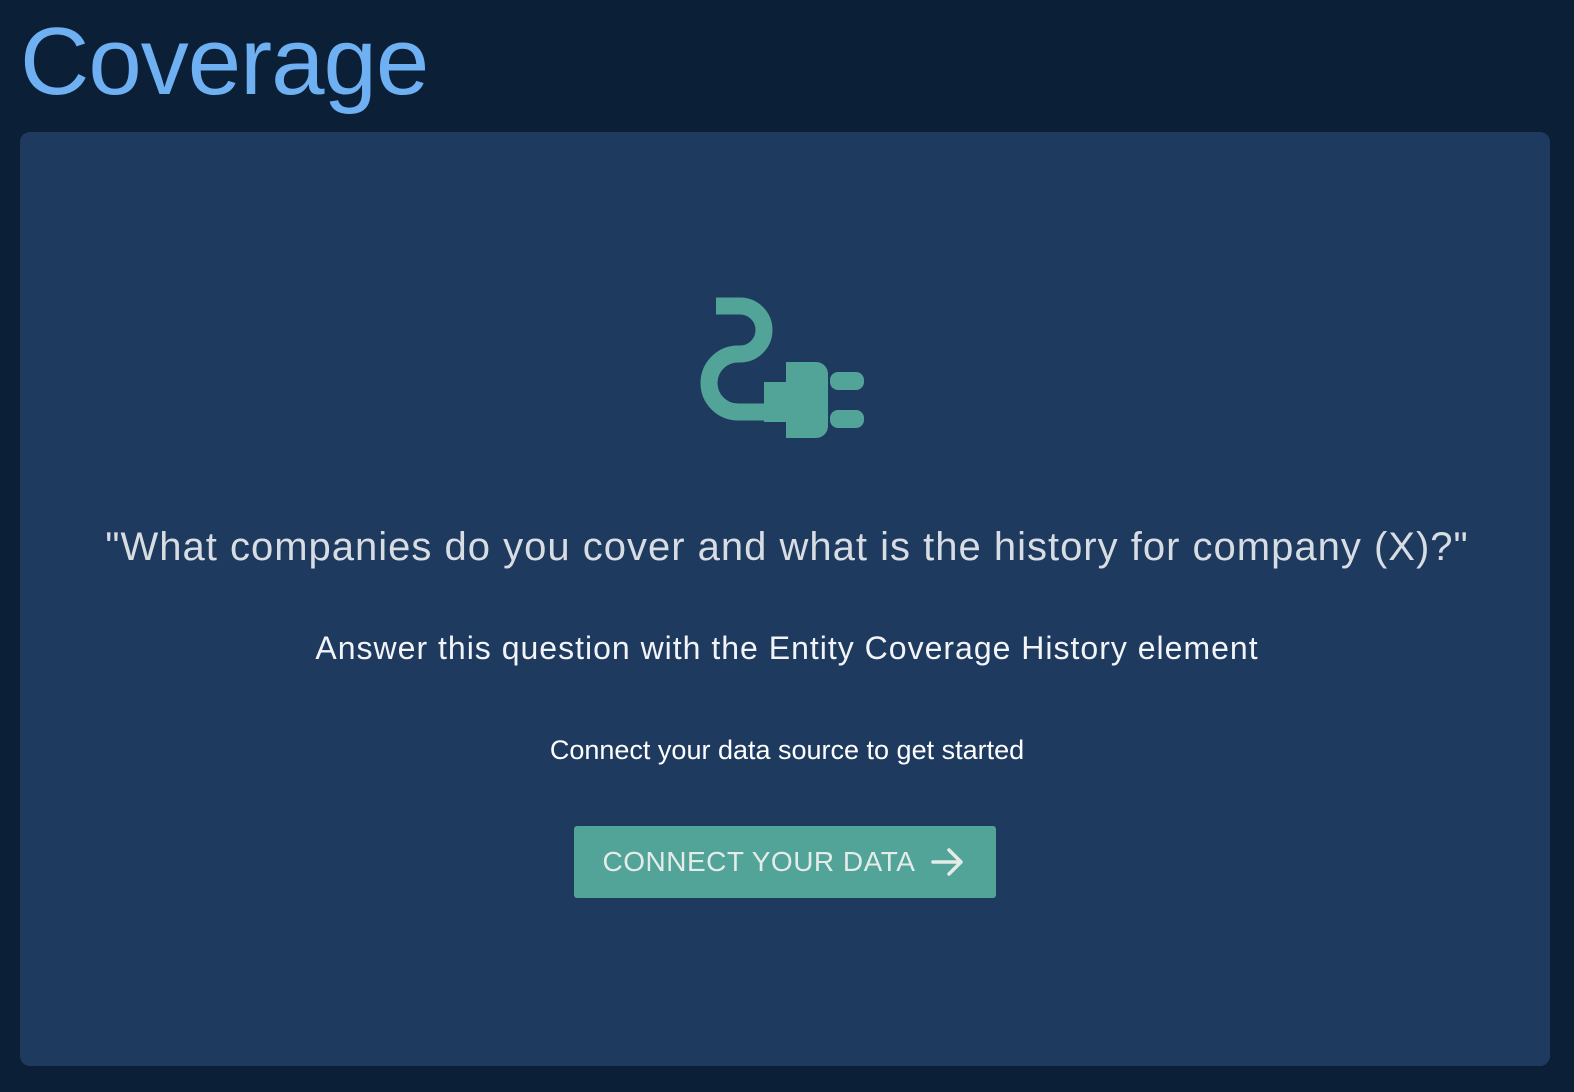 The height and width of the screenshot is (1092, 1574). Describe the element at coordinates (759, 861) in the screenshot. I see `connect-data-button-label: CONNECT YOUR DATA` at that location.